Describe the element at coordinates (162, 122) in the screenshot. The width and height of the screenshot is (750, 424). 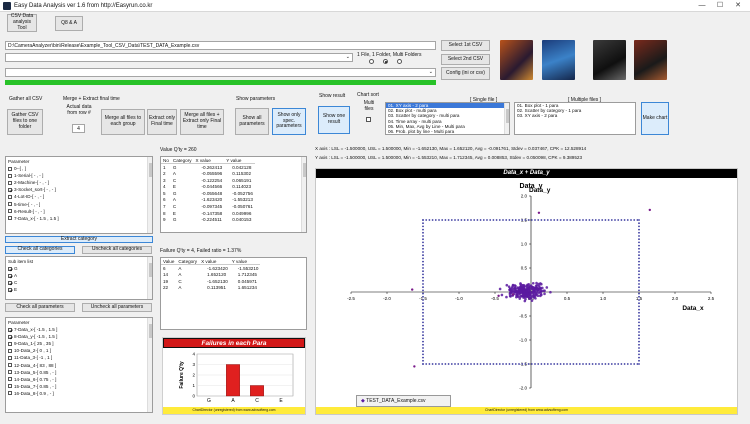
I see `extract-final-time-button: Extract only Final time` at that location.